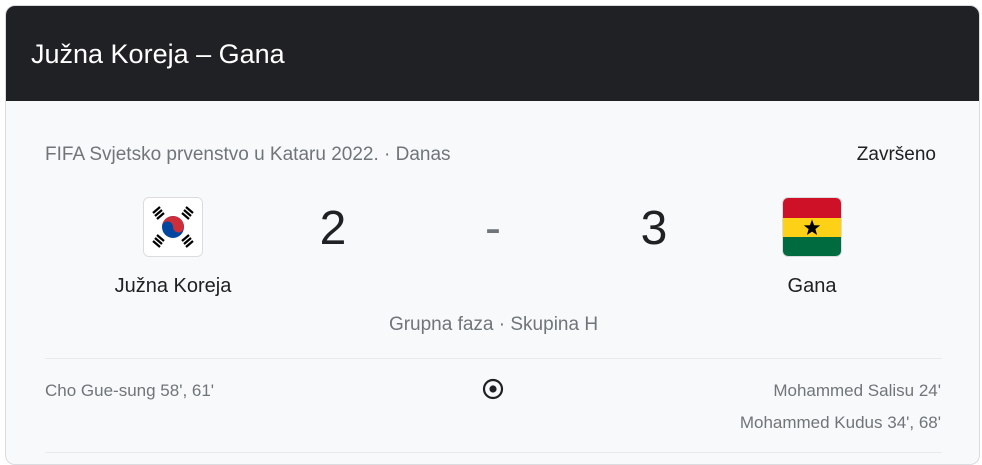 The image size is (982, 465). What do you see at coordinates (493, 389) in the screenshot?
I see `soccer-ball-icon` at bounding box center [493, 389].